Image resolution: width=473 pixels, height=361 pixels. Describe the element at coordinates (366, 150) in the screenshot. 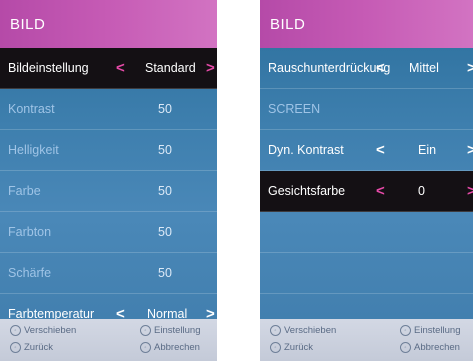

I see `menu-item-dyn-kontrast: Dyn. Kontrast < Ein >` at that location.